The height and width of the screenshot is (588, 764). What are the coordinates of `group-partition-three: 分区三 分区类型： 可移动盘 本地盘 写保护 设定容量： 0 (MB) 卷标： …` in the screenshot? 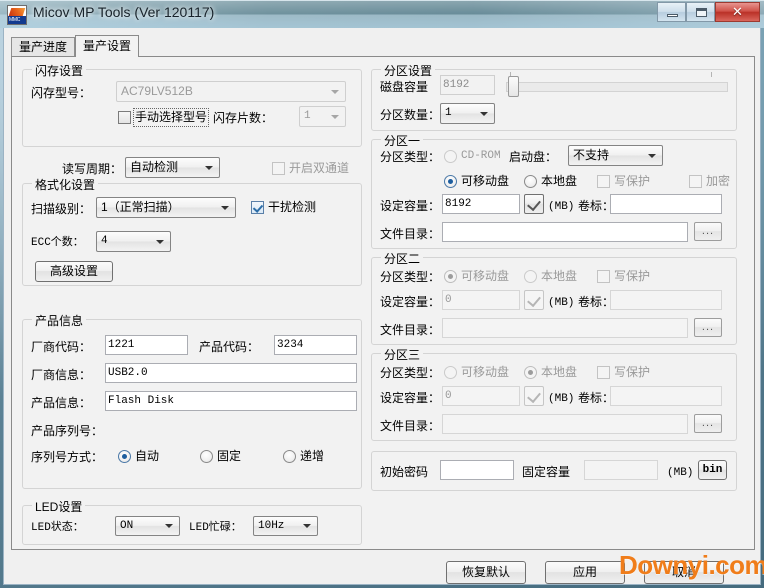 It's located at (554, 393).